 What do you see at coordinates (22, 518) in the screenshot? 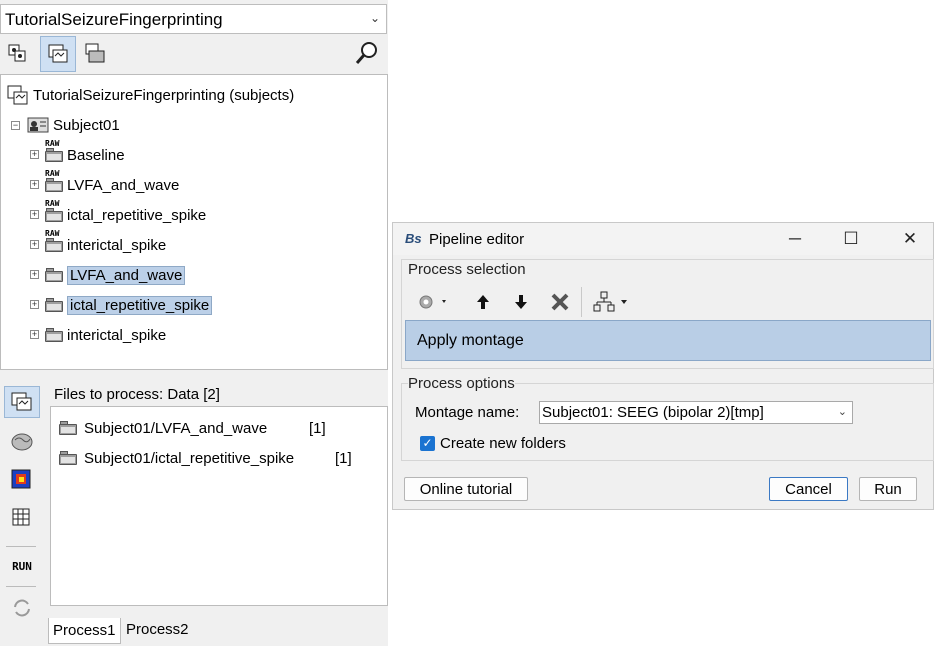
I see `matrix-filter-button` at bounding box center [22, 518].